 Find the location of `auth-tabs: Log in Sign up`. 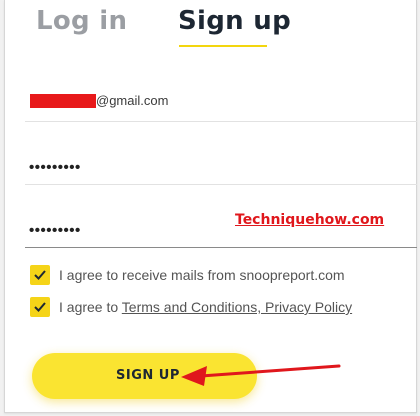

auth-tabs: Log in Sign up is located at coordinates (210, 25).